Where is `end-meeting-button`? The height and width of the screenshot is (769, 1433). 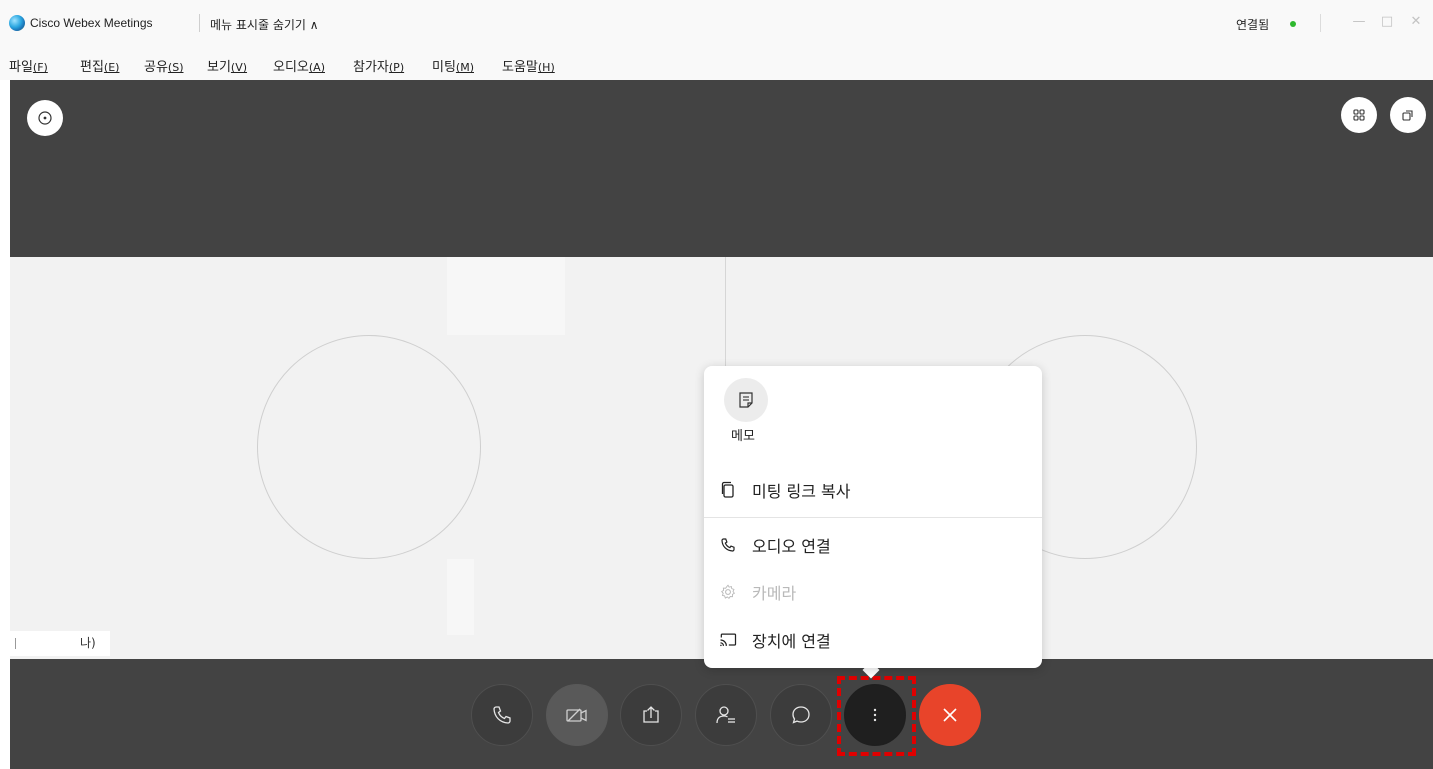
end-meeting-button is located at coordinates (950, 715).